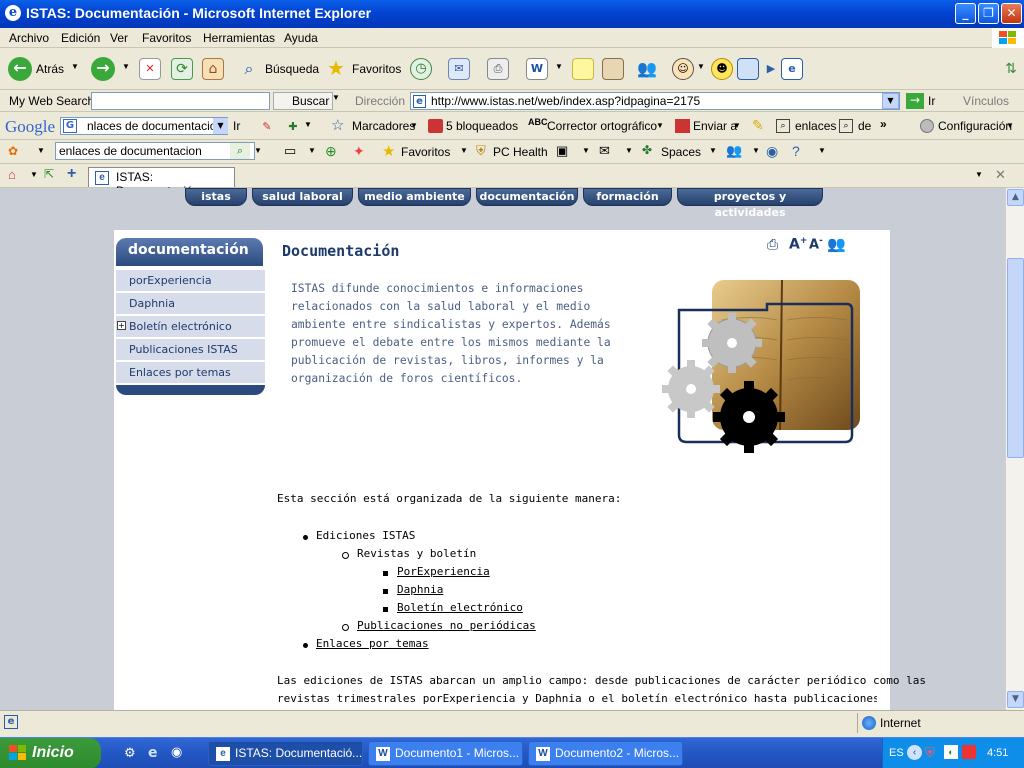 This screenshot has height=768, width=1024. What do you see at coordinates (190, 373) in the screenshot?
I see `sidebar-item-enlaces: Enlaces por temas` at bounding box center [190, 373].